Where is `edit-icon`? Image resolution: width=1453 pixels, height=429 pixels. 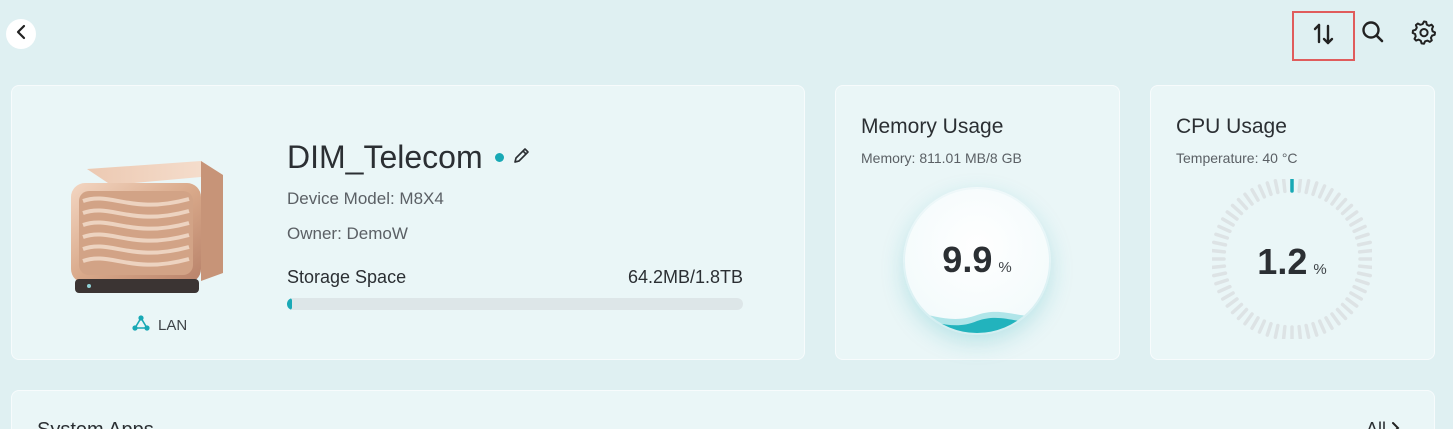
edit-icon is located at coordinates (522, 157).